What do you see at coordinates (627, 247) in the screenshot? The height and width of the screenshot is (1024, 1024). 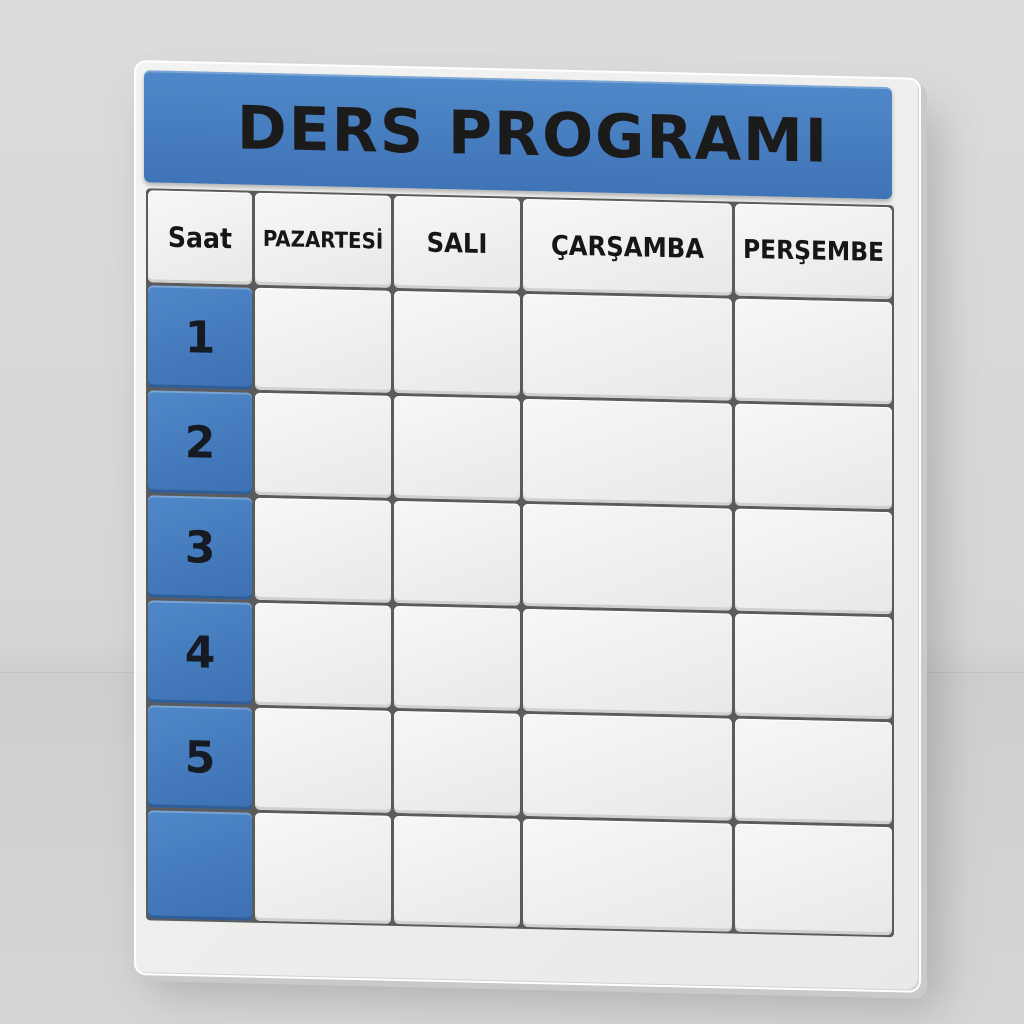 I see `header-carsamba: ÇARŞAMBA` at bounding box center [627, 247].